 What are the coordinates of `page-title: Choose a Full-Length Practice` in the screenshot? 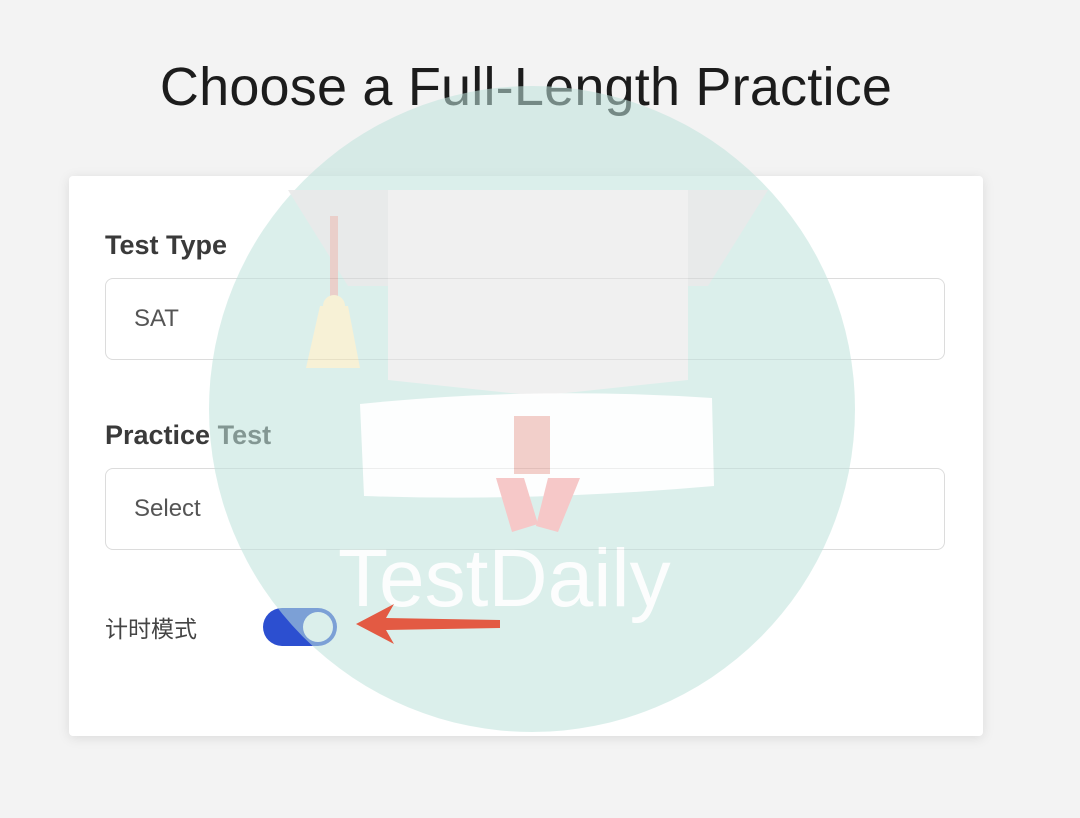 It's located at (526, 87).